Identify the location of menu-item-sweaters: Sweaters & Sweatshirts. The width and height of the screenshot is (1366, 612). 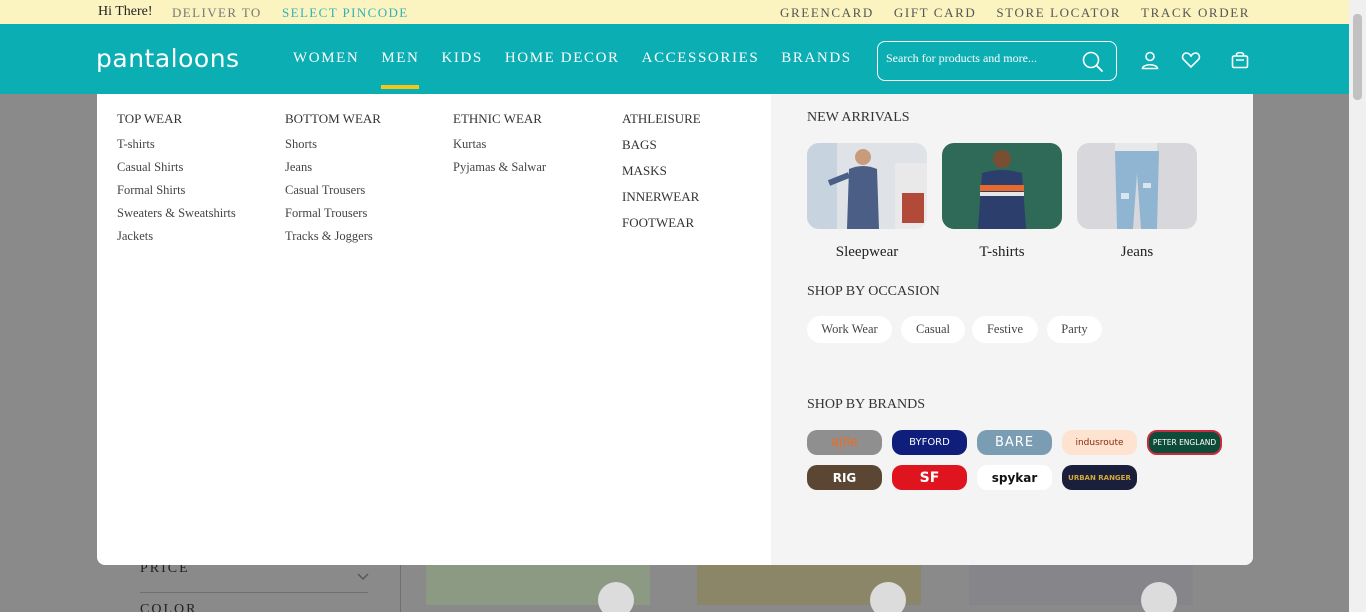
(176, 213).